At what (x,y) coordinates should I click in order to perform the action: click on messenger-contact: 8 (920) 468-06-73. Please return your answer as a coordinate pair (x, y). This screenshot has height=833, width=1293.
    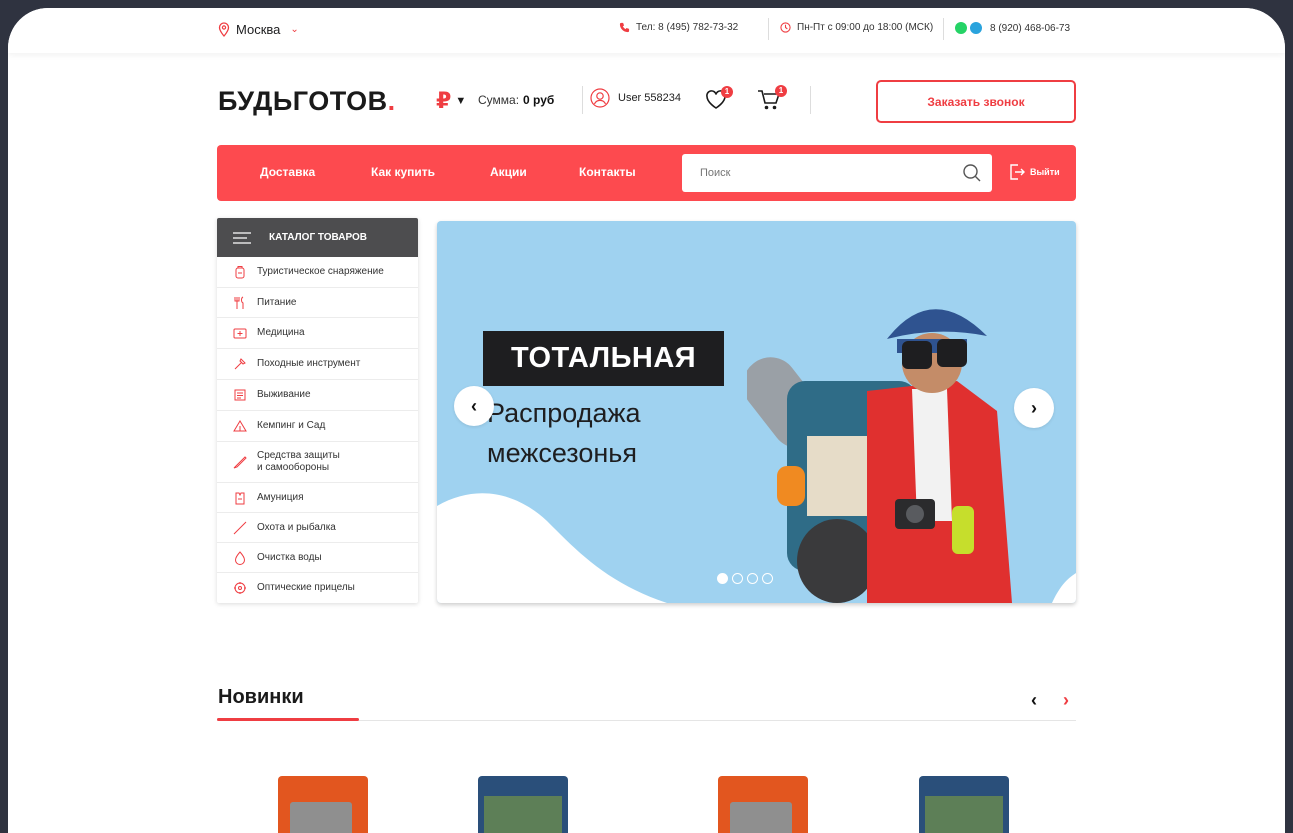
    Looking at the image, I should click on (1012, 28).